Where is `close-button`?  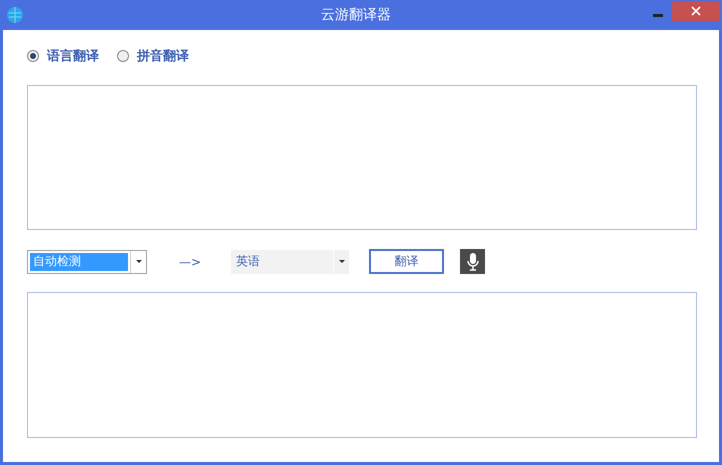
close-button is located at coordinates (696, 11).